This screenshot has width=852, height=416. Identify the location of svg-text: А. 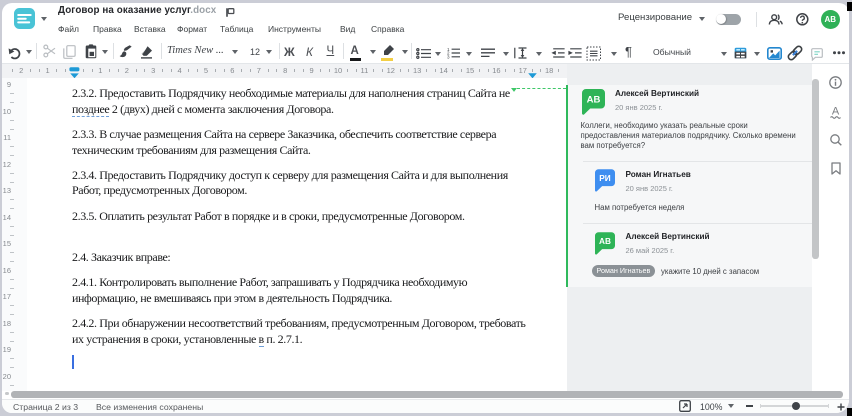
(836, 111).